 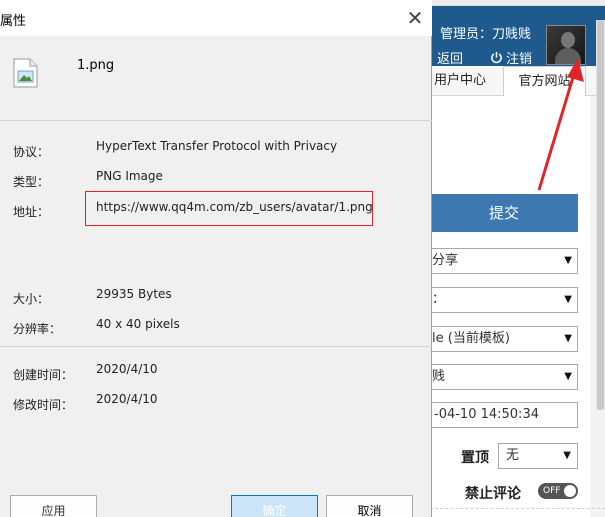 What do you see at coordinates (274, 506) in the screenshot?
I see `ok-button: 确定` at bounding box center [274, 506].